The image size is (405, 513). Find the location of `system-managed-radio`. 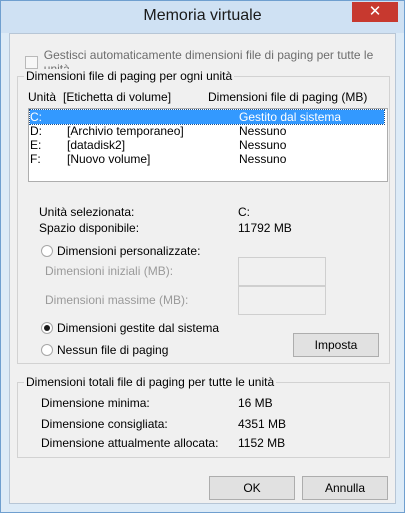

system-managed-radio is located at coordinates (47, 328).